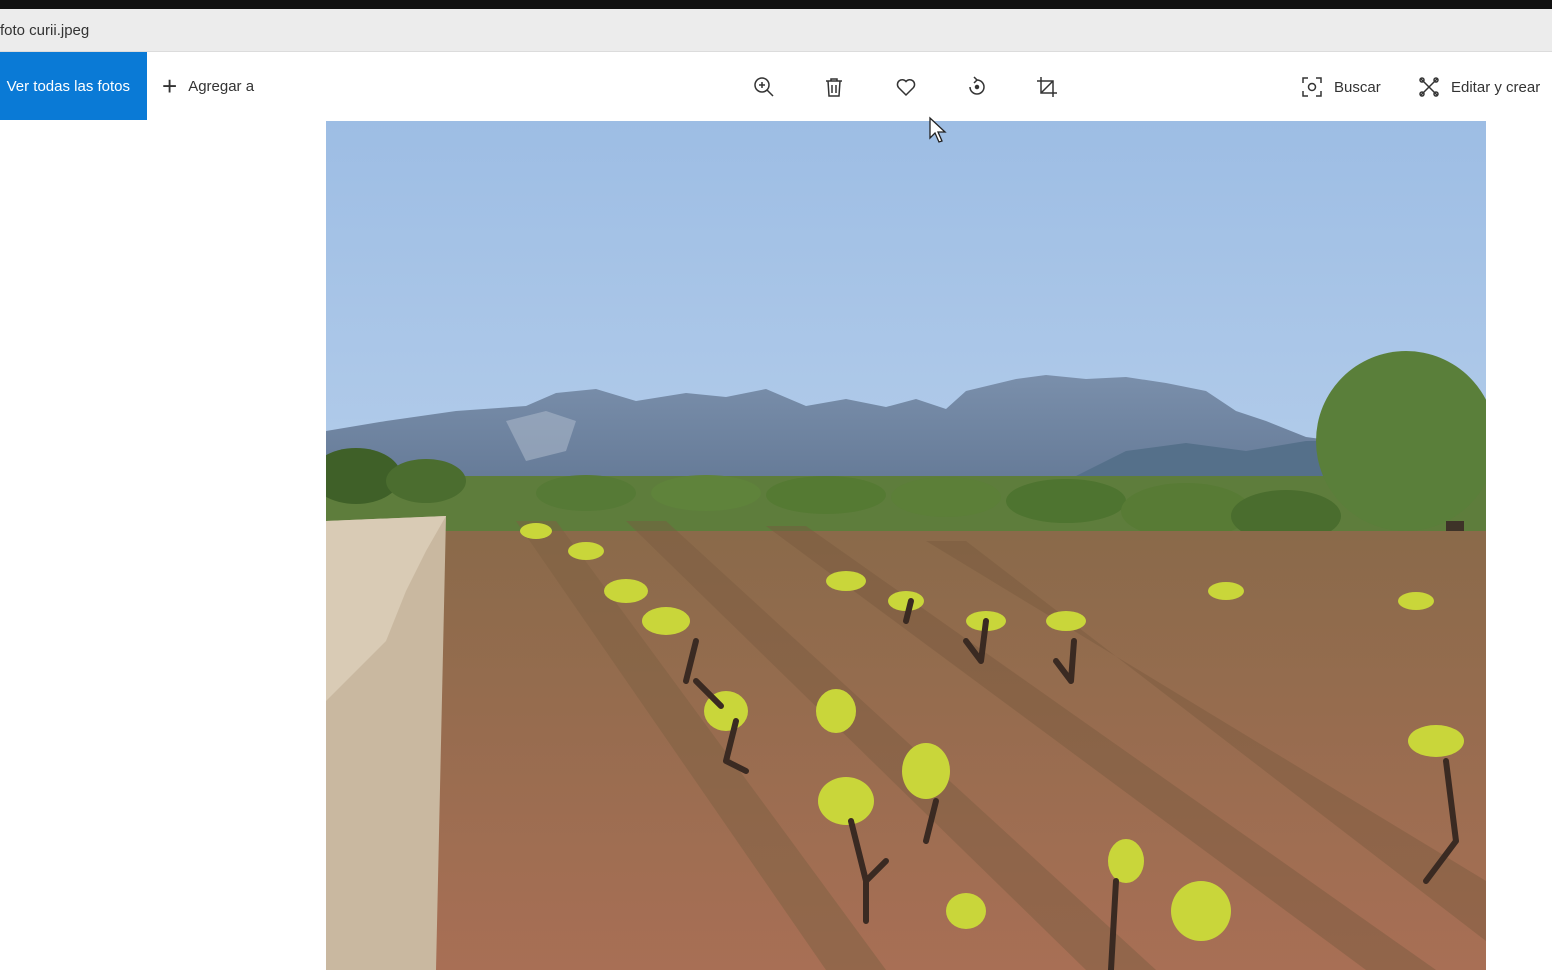  Describe the element at coordinates (776, 4) in the screenshot. I see `window-top-border` at that location.